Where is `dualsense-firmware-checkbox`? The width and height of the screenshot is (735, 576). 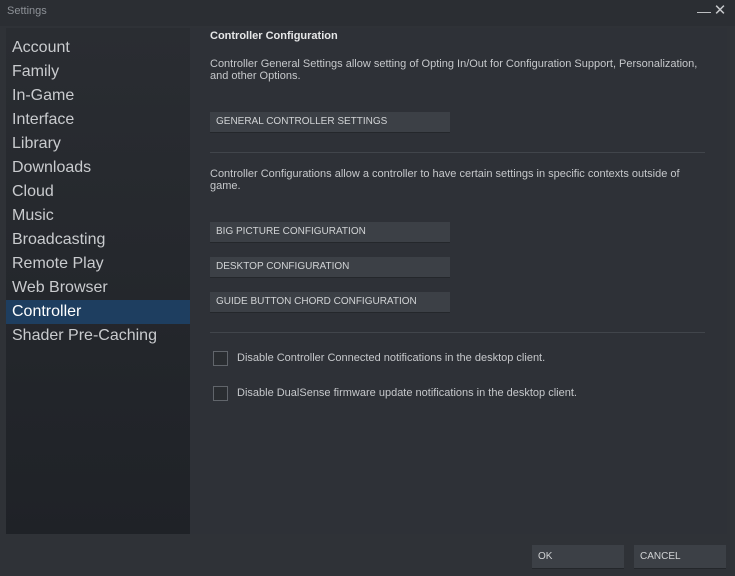
dualsense-firmware-checkbox is located at coordinates (220, 393).